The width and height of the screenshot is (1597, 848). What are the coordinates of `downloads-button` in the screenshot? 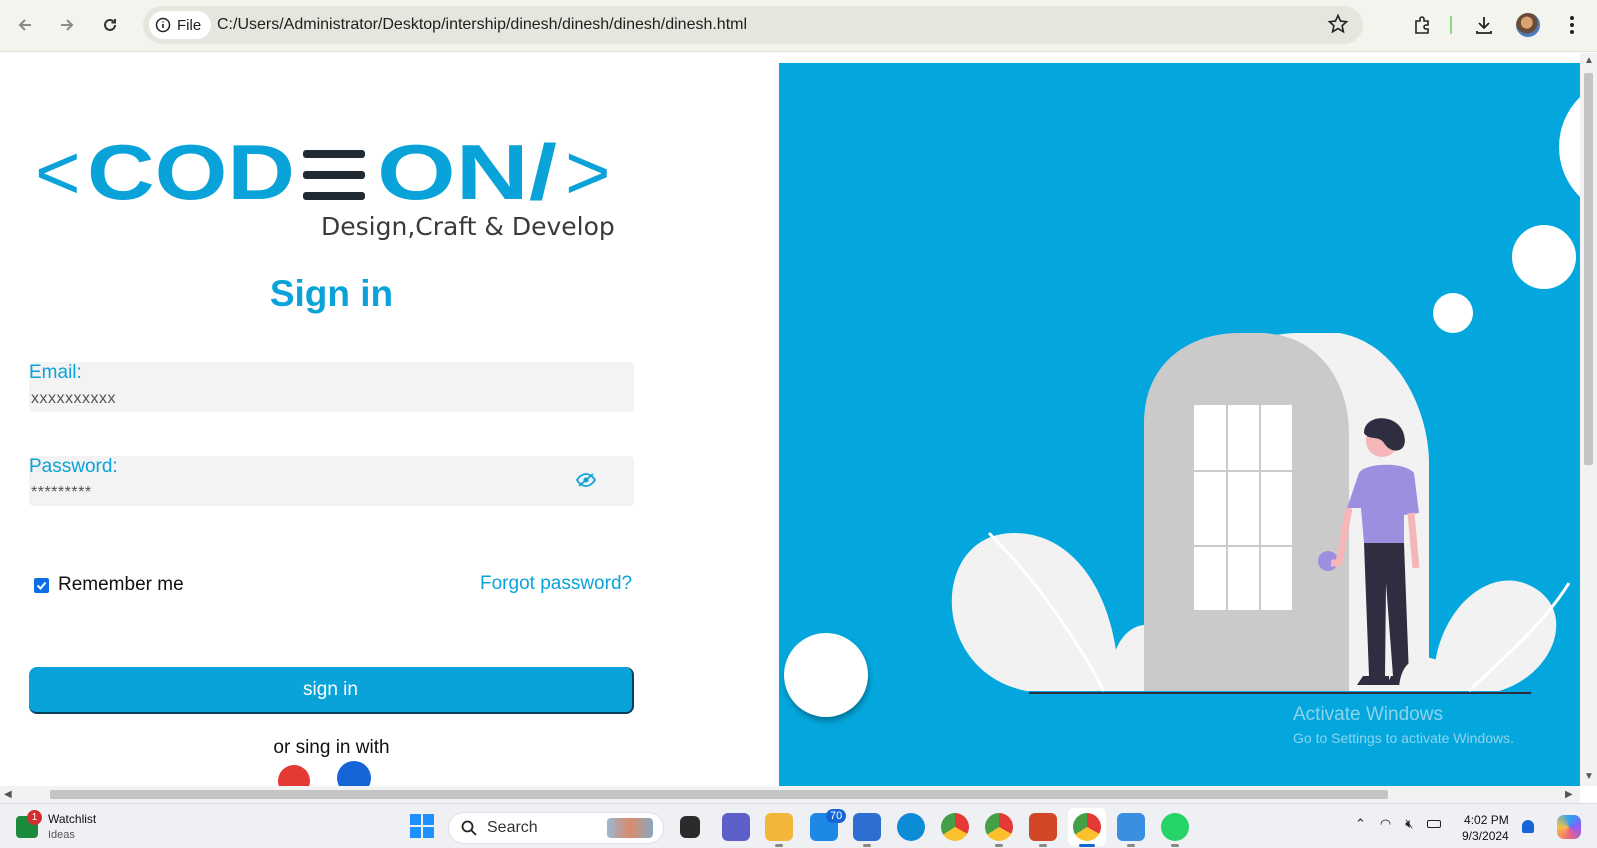 It's located at (1484, 25).